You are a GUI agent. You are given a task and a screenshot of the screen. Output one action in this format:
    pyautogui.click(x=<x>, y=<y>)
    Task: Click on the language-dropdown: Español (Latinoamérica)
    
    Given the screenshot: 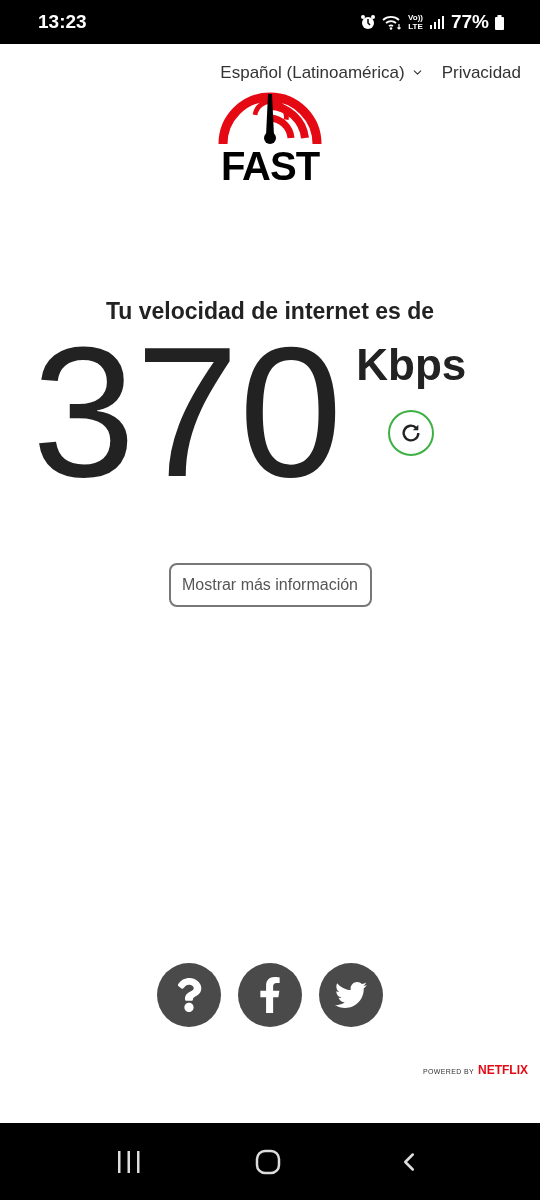 What is the action you would take?
    pyautogui.click(x=322, y=73)
    